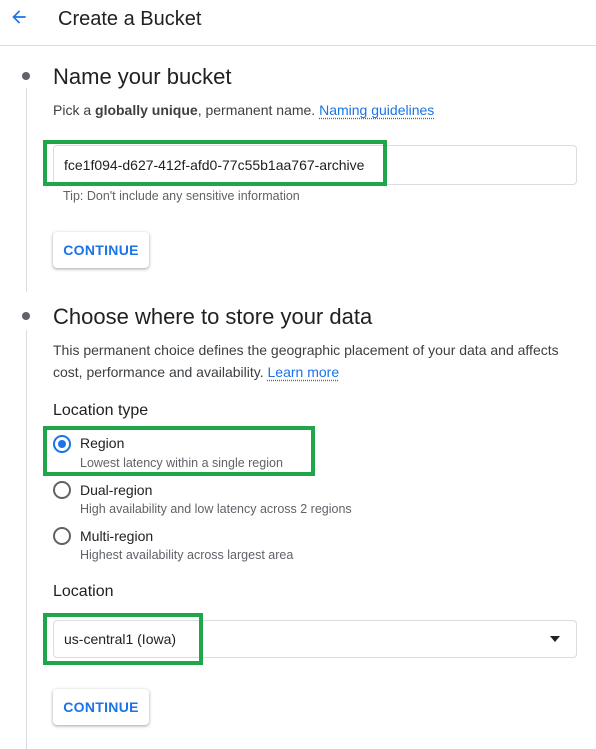  I want to click on location-label: Location, so click(83, 591).